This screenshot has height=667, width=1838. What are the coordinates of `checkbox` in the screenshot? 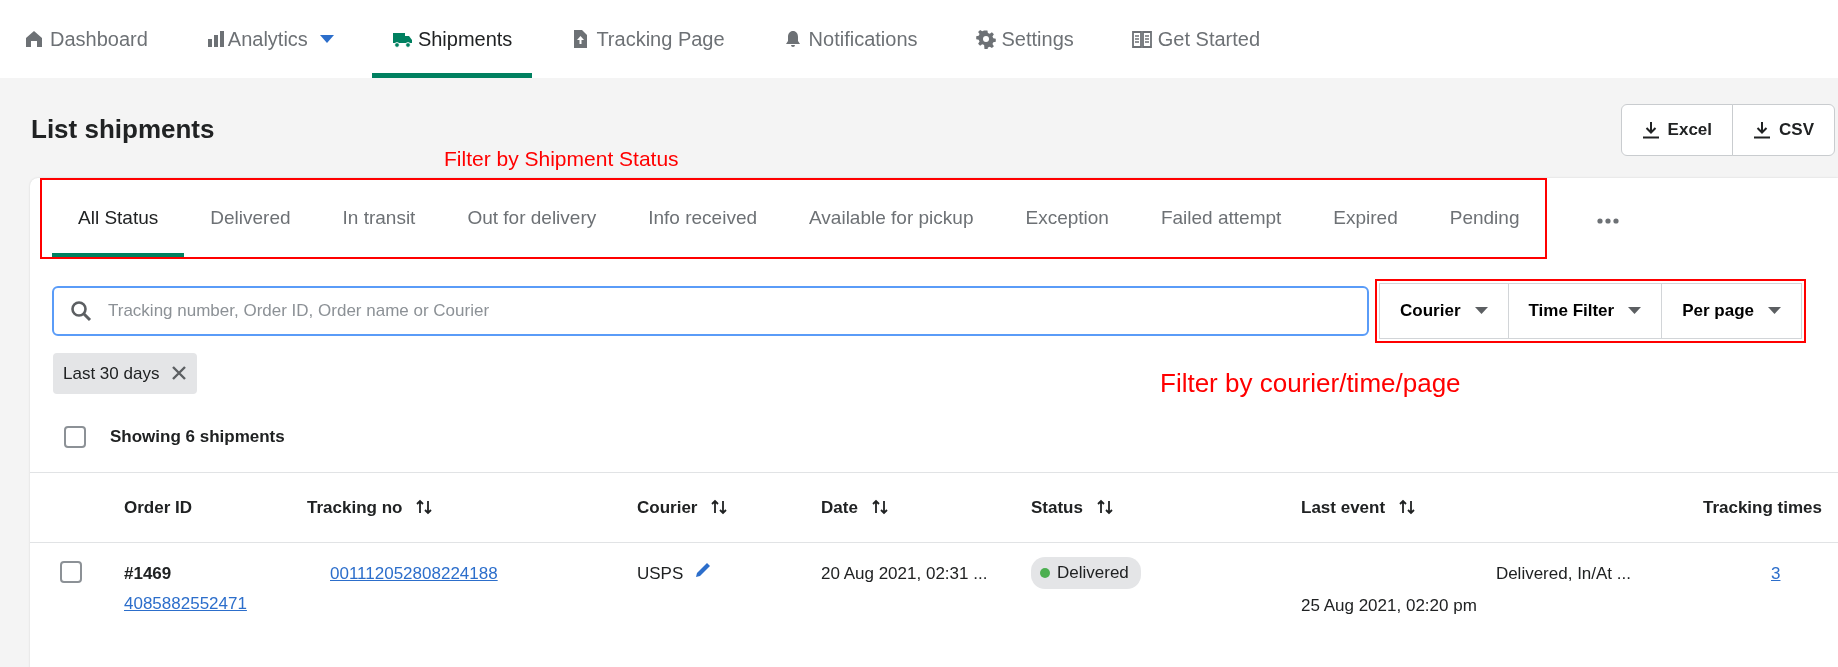 It's located at (75, 436).